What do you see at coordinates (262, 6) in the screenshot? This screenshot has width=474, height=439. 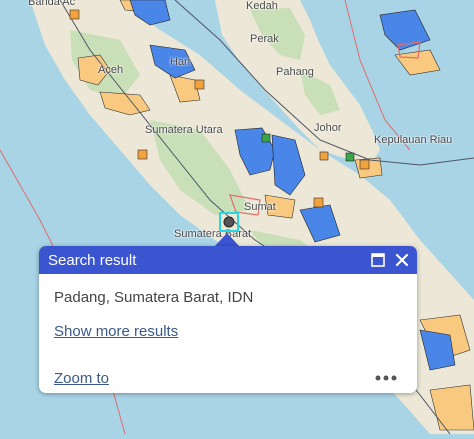 I see `map-label-kedah: Kedah` at bounding box center [262, 6].